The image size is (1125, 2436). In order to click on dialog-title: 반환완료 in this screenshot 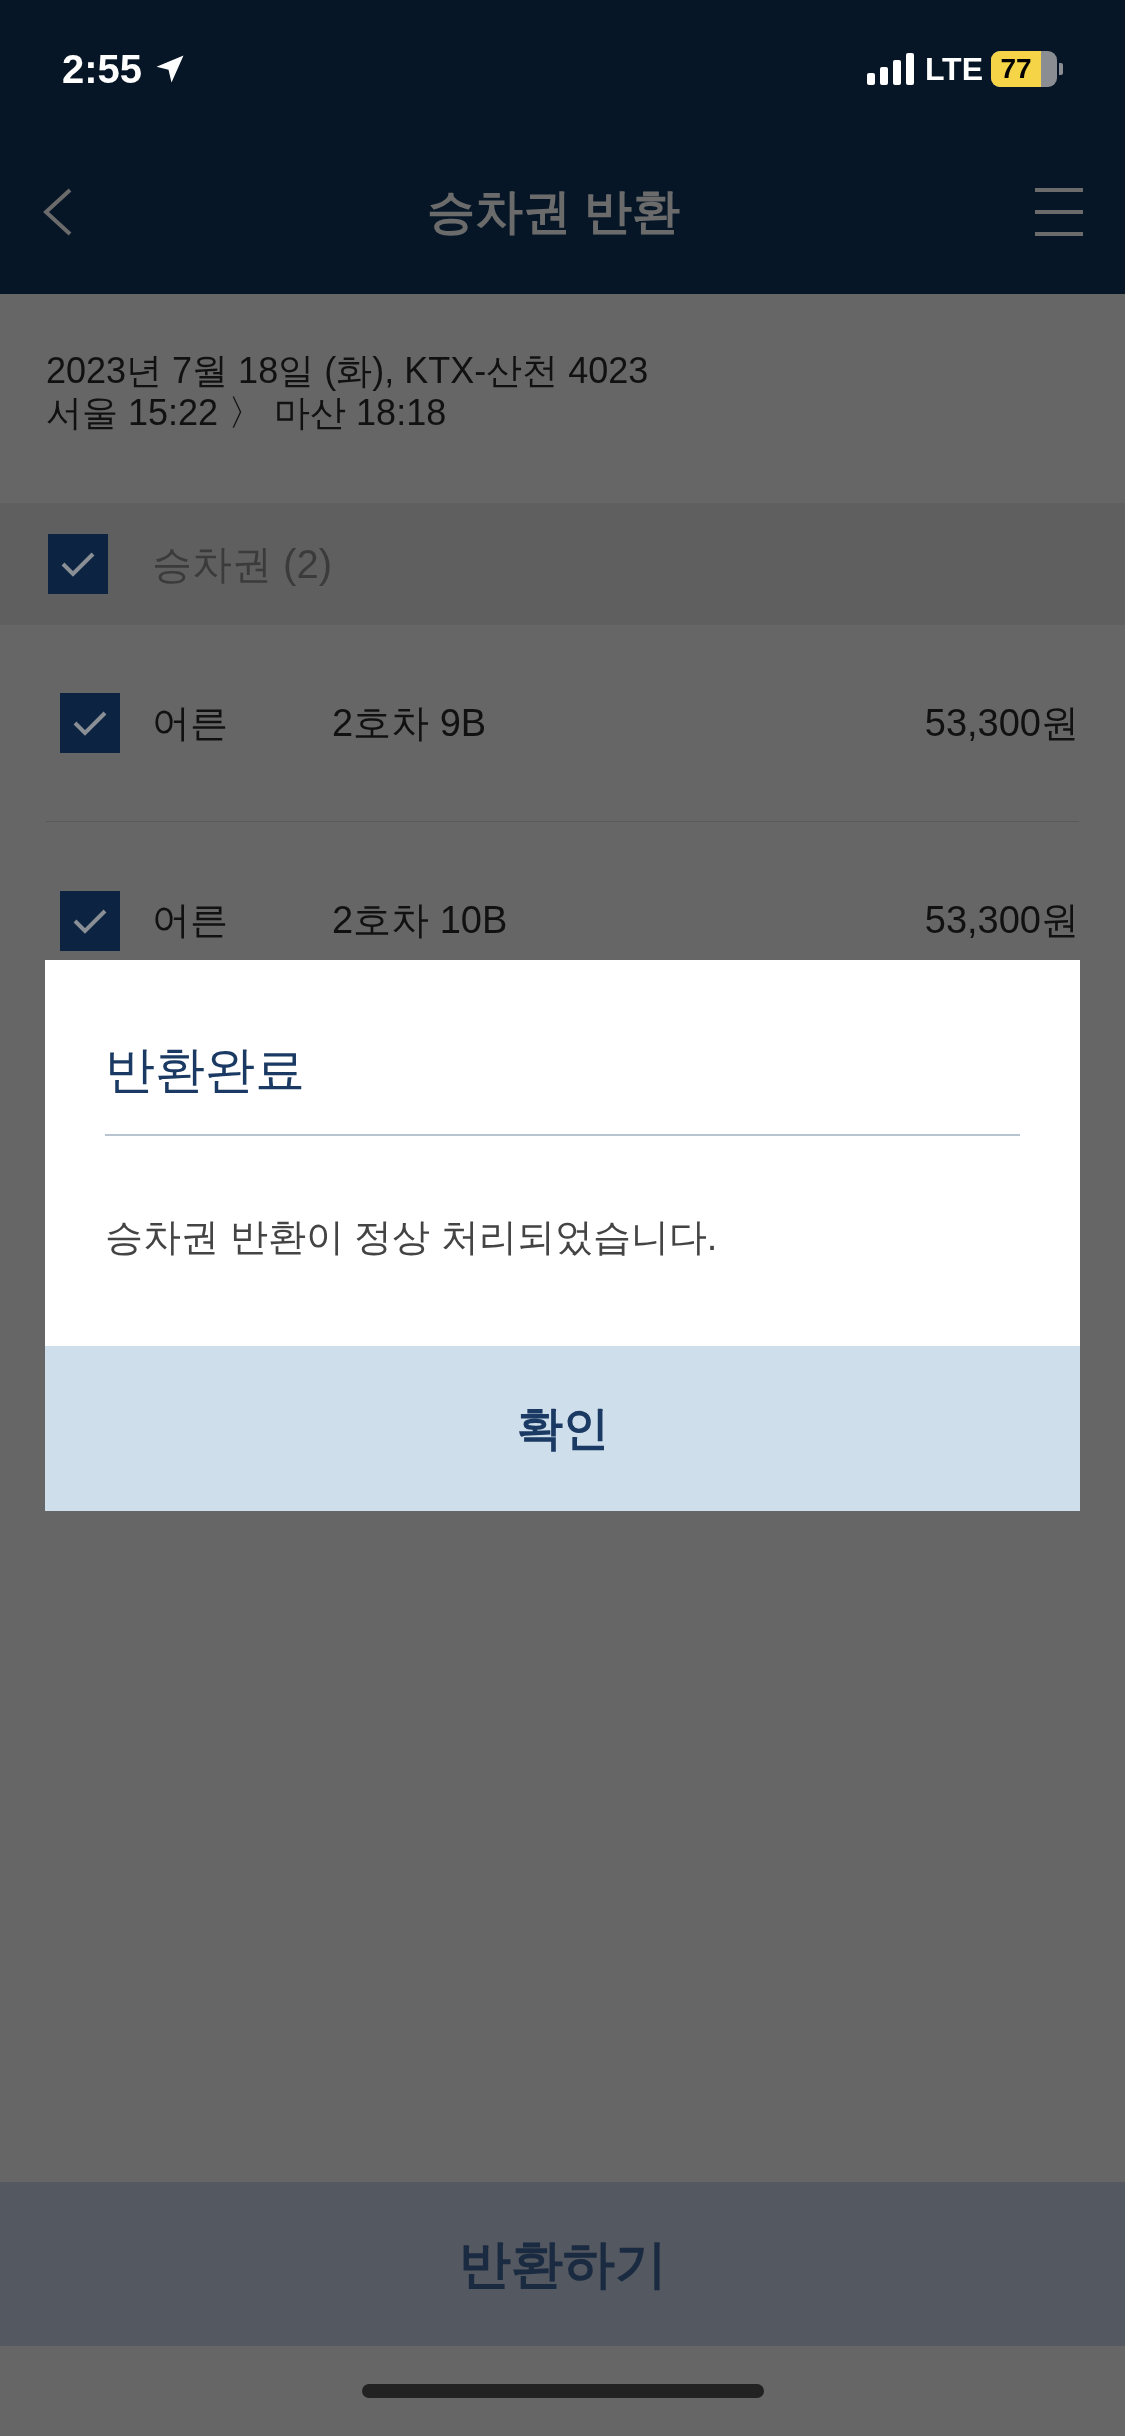, I will do `click(562, 1088)`.